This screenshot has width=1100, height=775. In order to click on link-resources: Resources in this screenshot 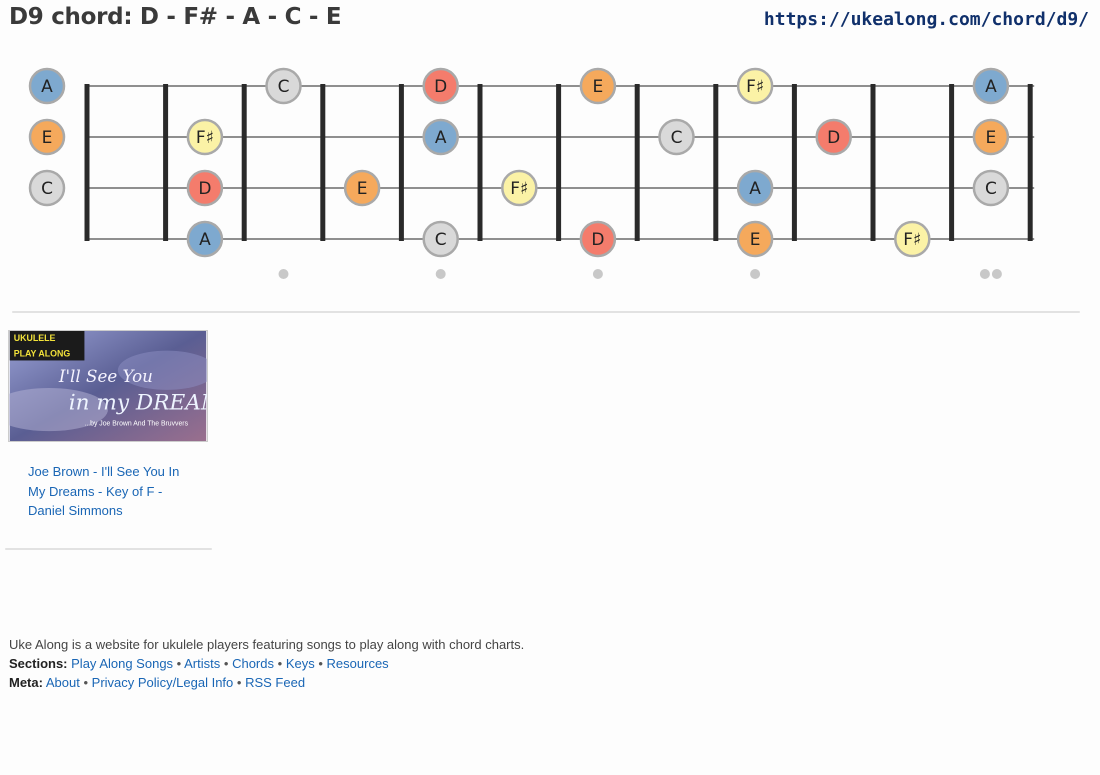, I will do `click(358, 663)`.